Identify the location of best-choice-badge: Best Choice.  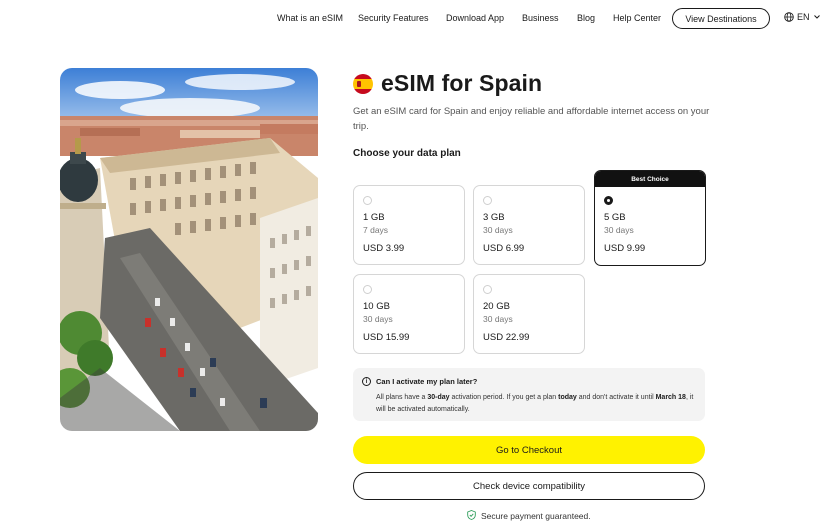
(650, 179).